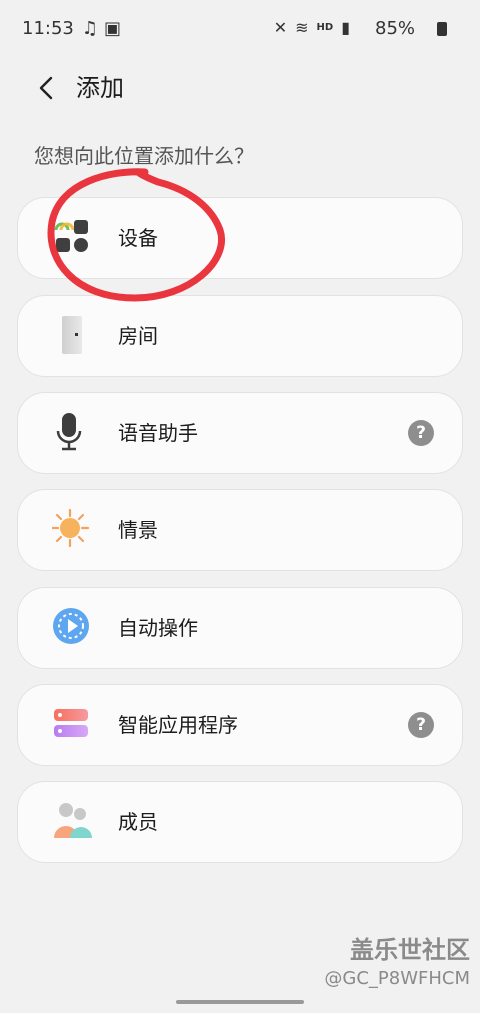 Image resolution: width=480 pixels, height=1013 pixels. I want to click on watermark-sub: @GC_P8WFHCM, so click(397, 978).